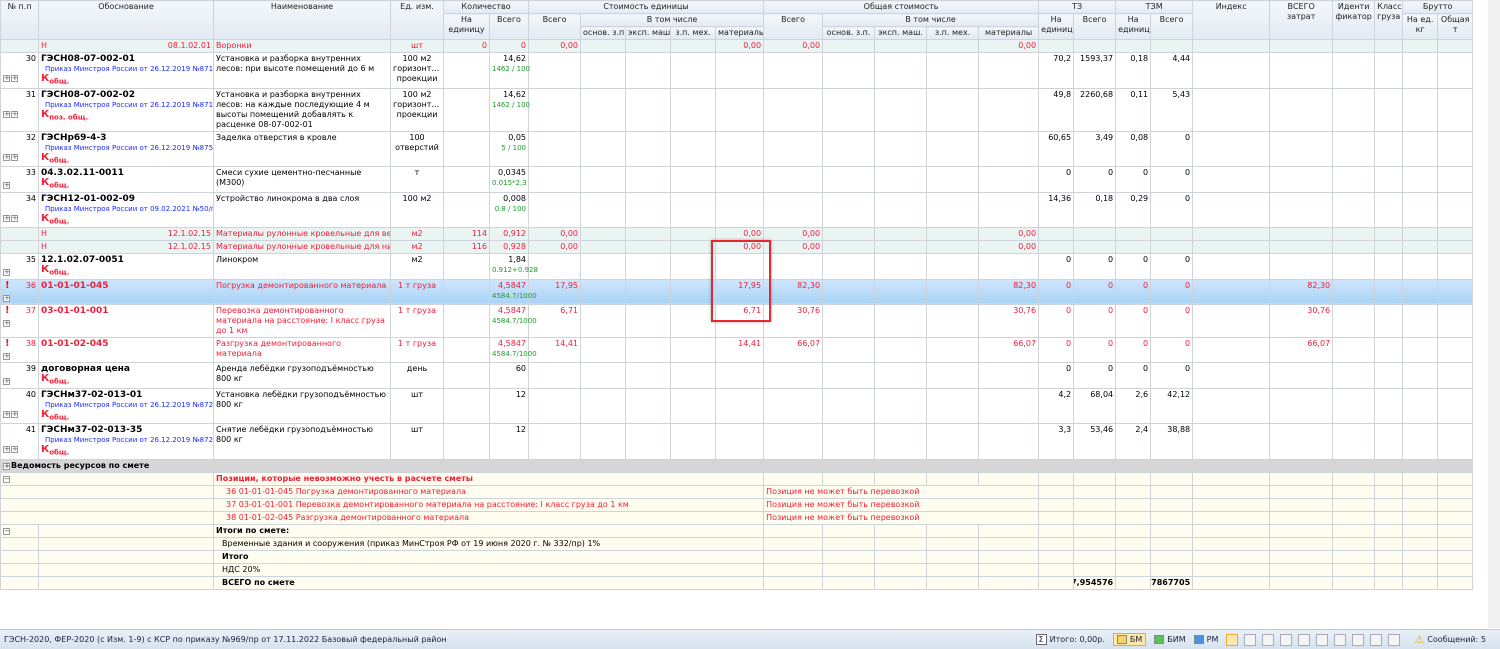  I want to click on basis-code: 01-01-01-045, so click(126, 286).